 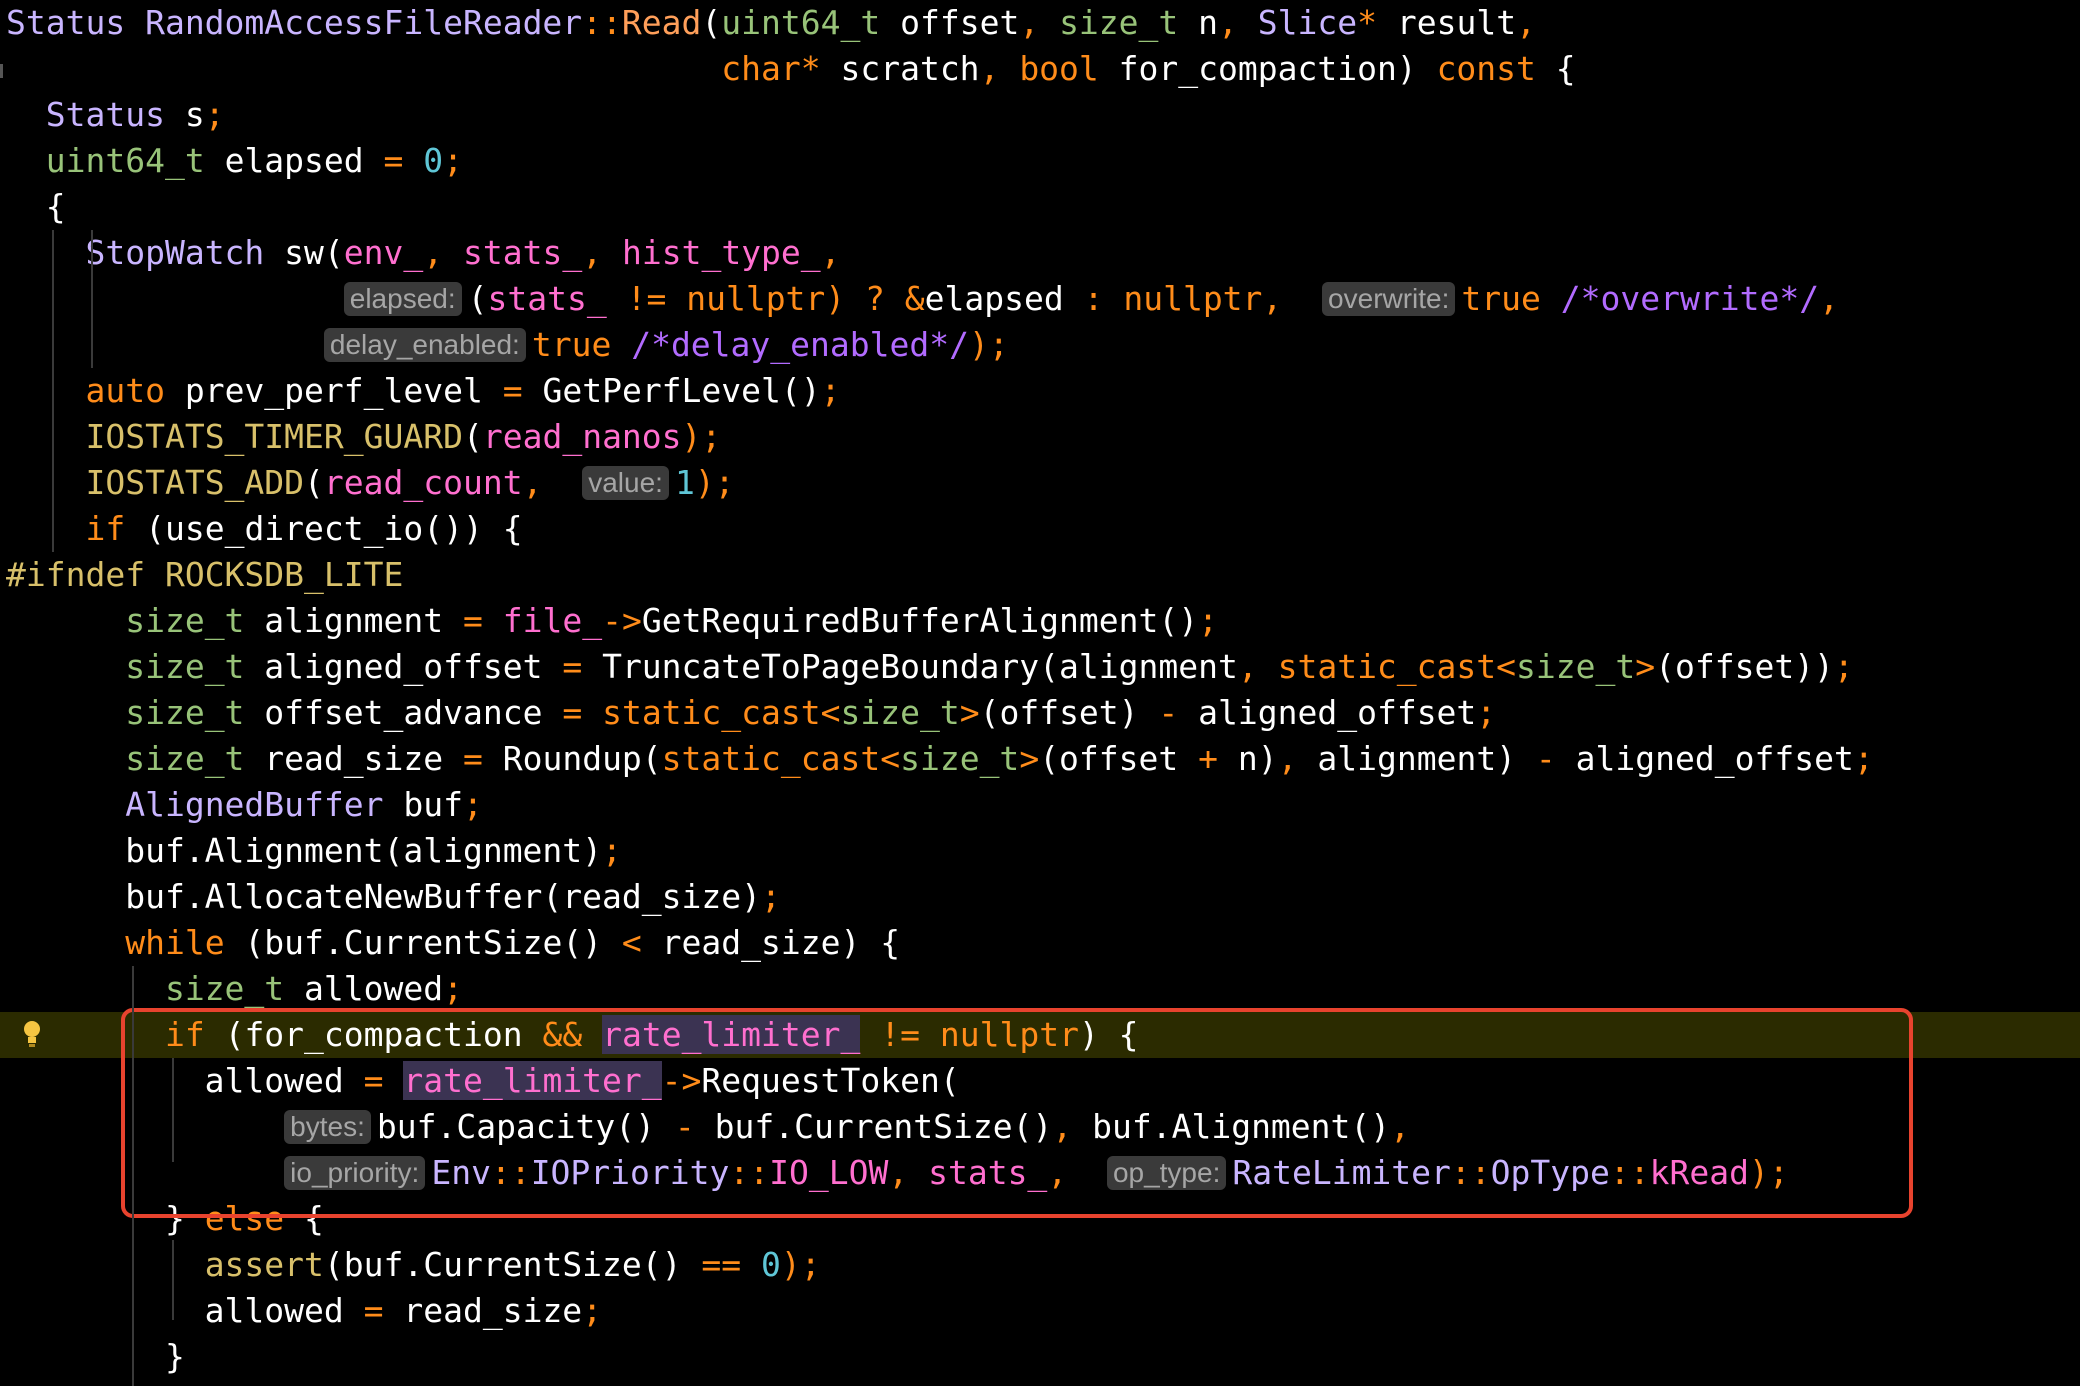 What do you see at coordinates (1040, 207) in the screenshot?
I see `code-line: {` at bounding box center [1040, 207].